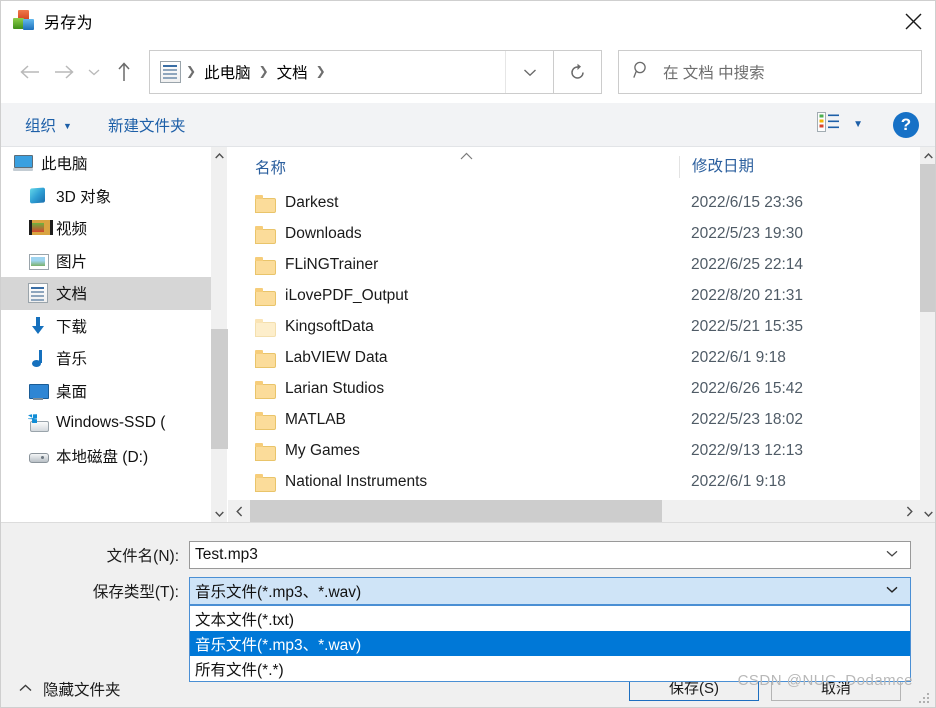 The image size is (936, 708). What do you see at coordinates (828, 124) in the screenshot?
I see `view-list-icon` at bounding box center [828, 124].